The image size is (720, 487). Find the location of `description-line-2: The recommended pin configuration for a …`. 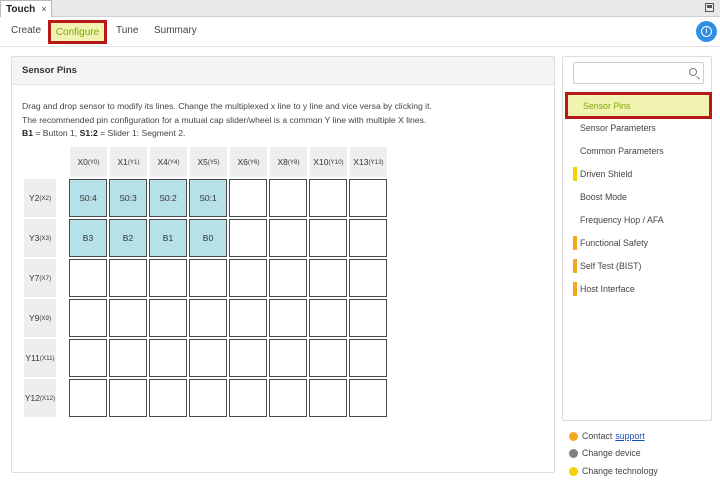

description-line-2: The recommended pin configuration for a … is located at coordinates (224, 119).